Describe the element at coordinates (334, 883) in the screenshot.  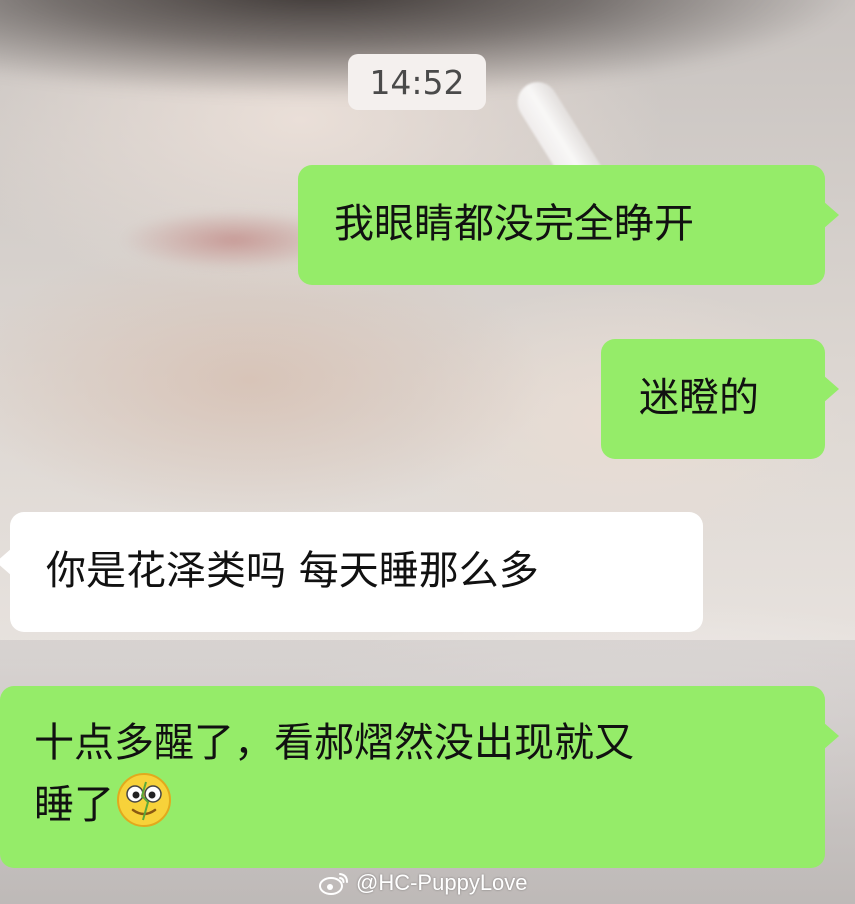
I see `weibo-icon` at that location.